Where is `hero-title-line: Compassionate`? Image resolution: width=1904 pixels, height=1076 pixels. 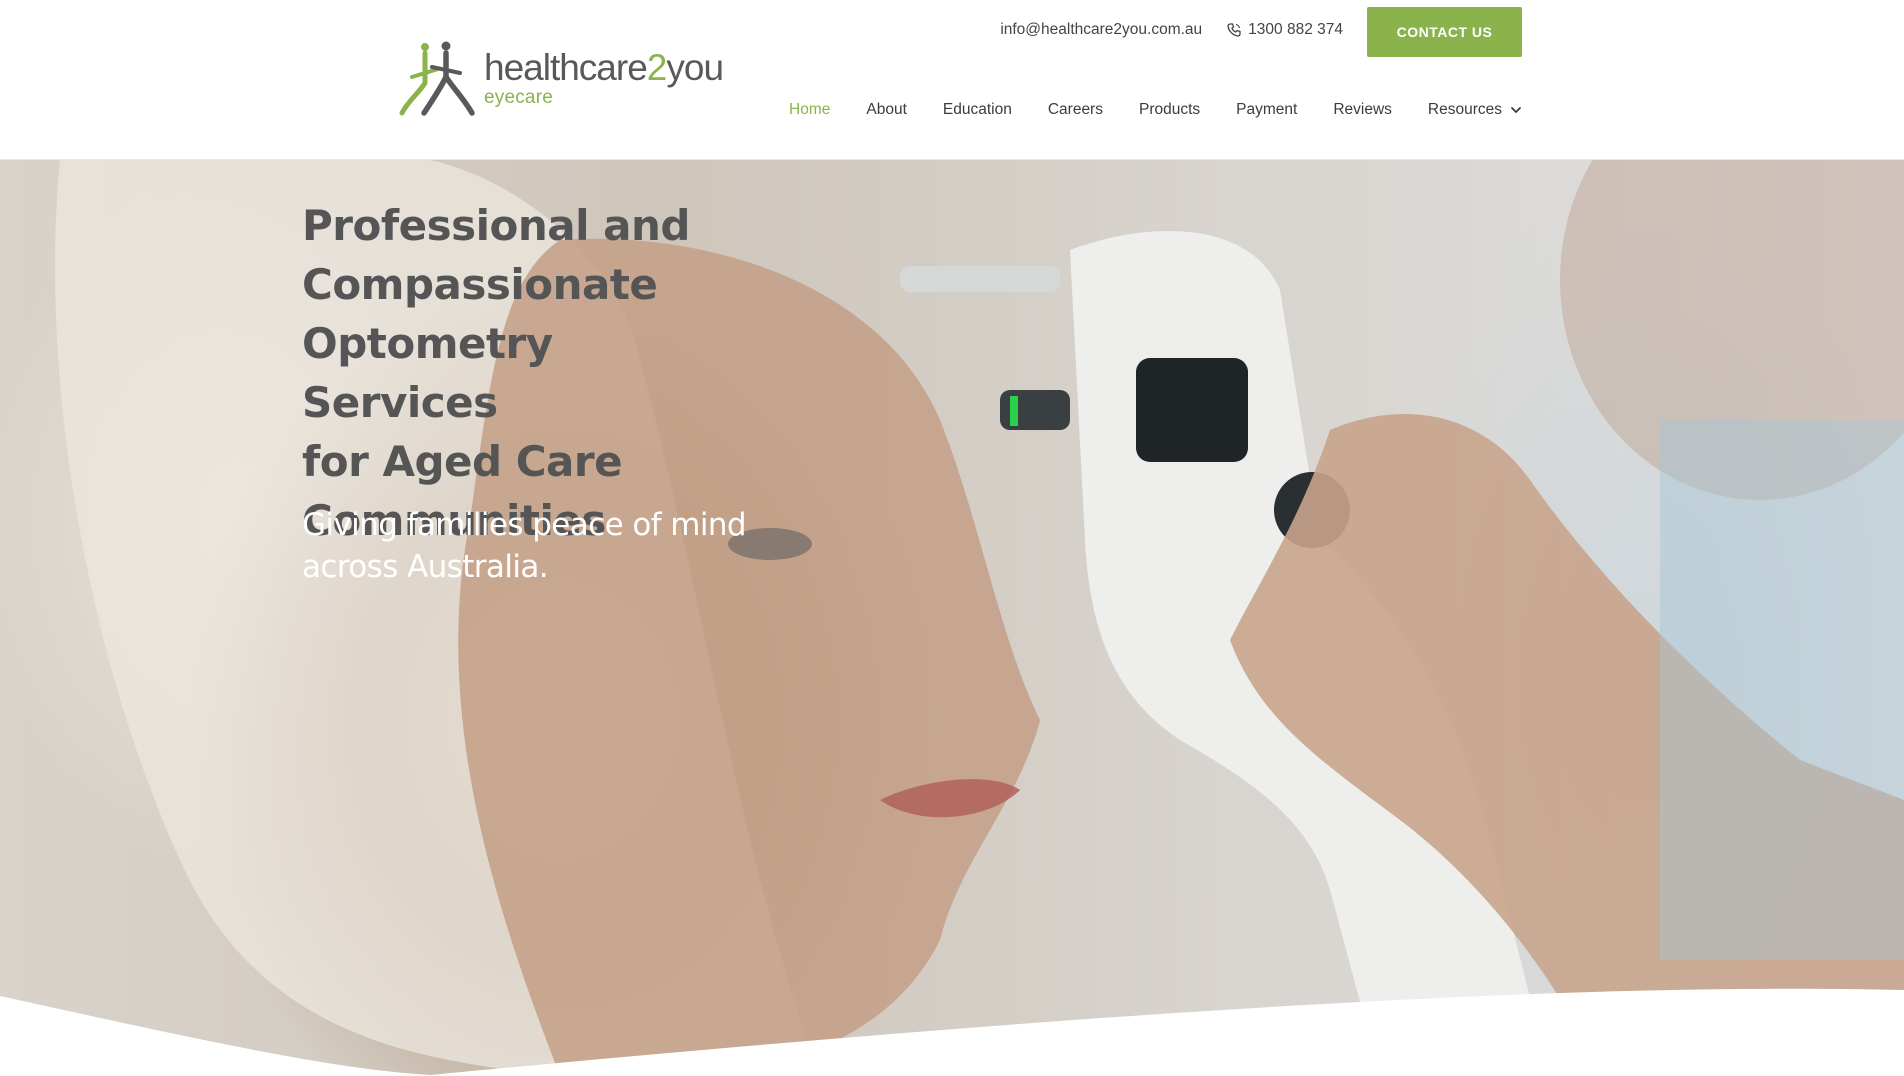
hero-title-line: Compassionate is located at coordinates (480, 284).